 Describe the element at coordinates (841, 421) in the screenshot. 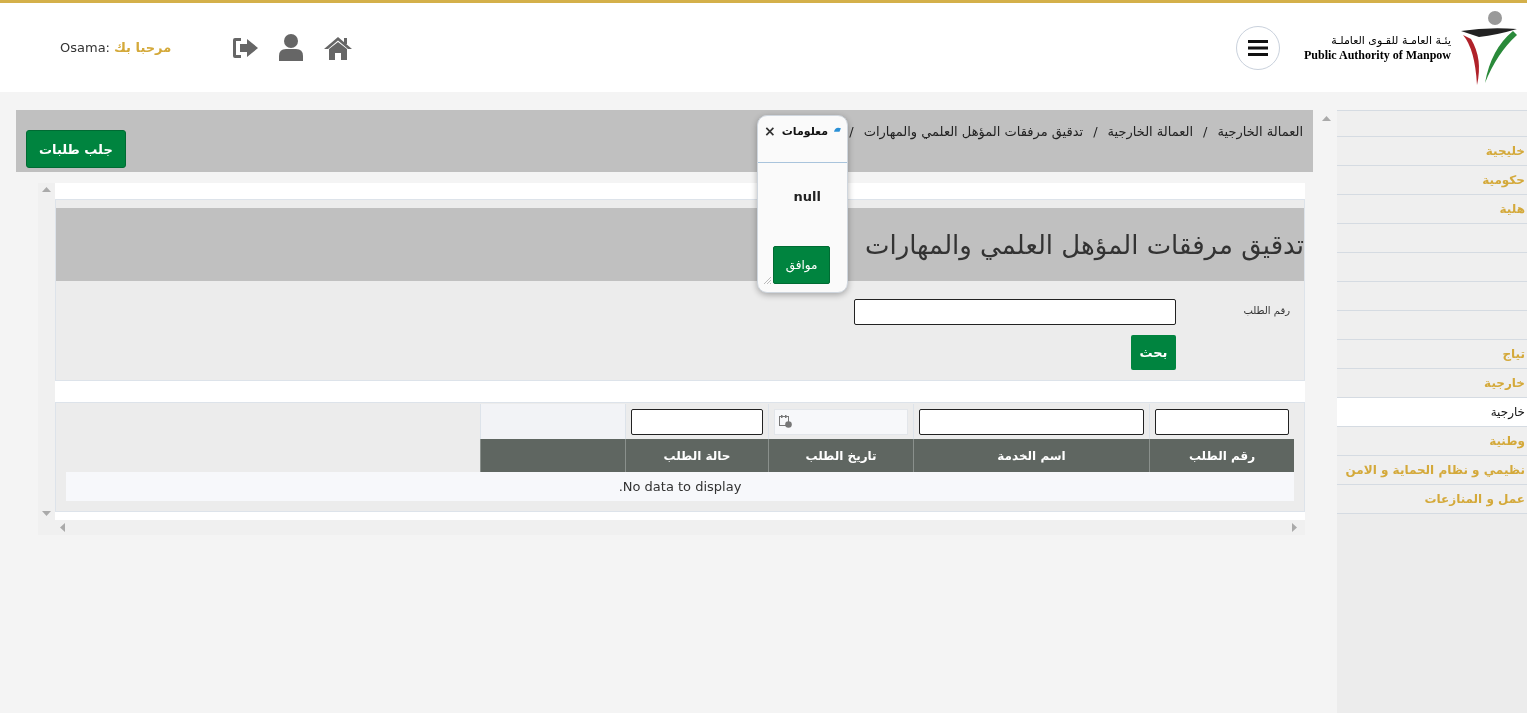

I see `date-filter-field` at that location.